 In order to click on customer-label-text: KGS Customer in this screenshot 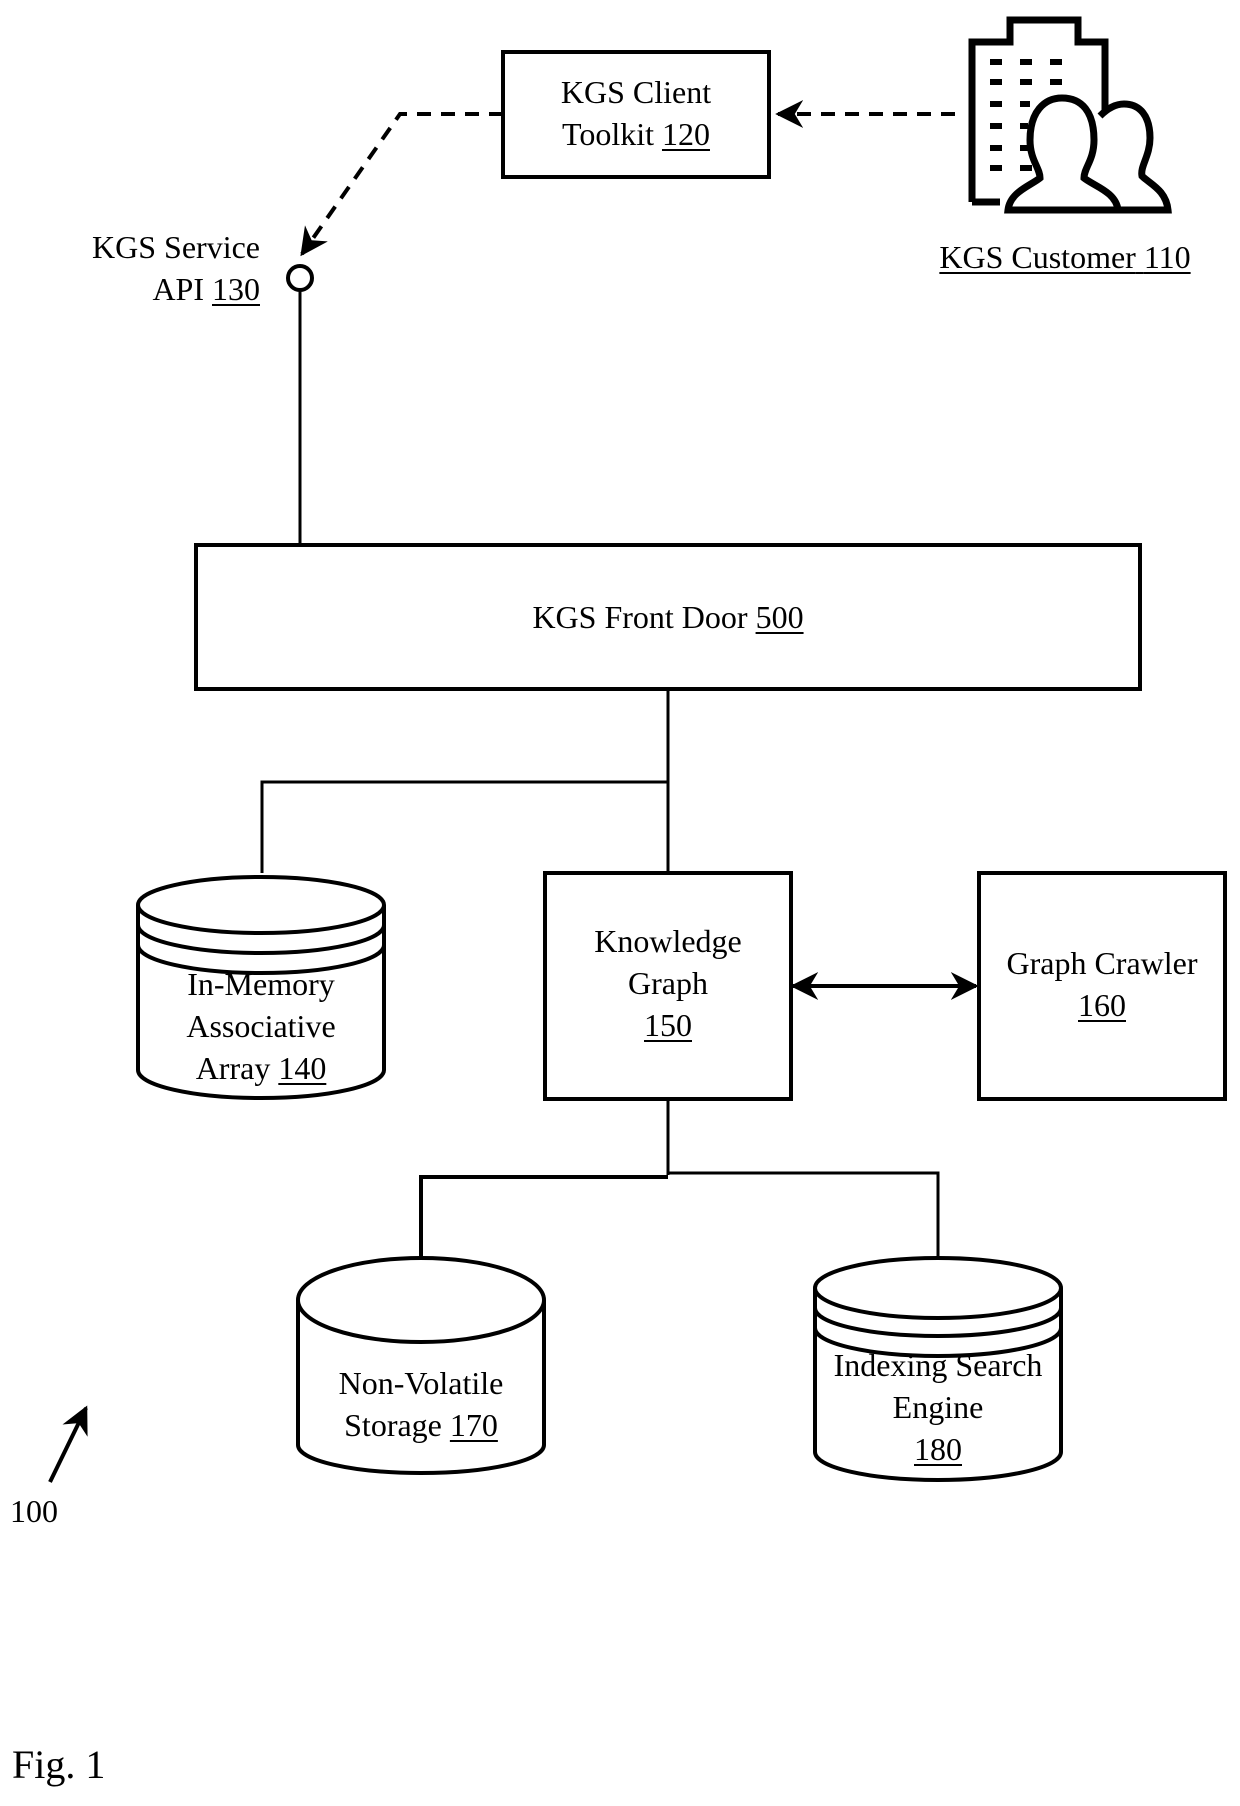, I will do `click(1037, 257)`.